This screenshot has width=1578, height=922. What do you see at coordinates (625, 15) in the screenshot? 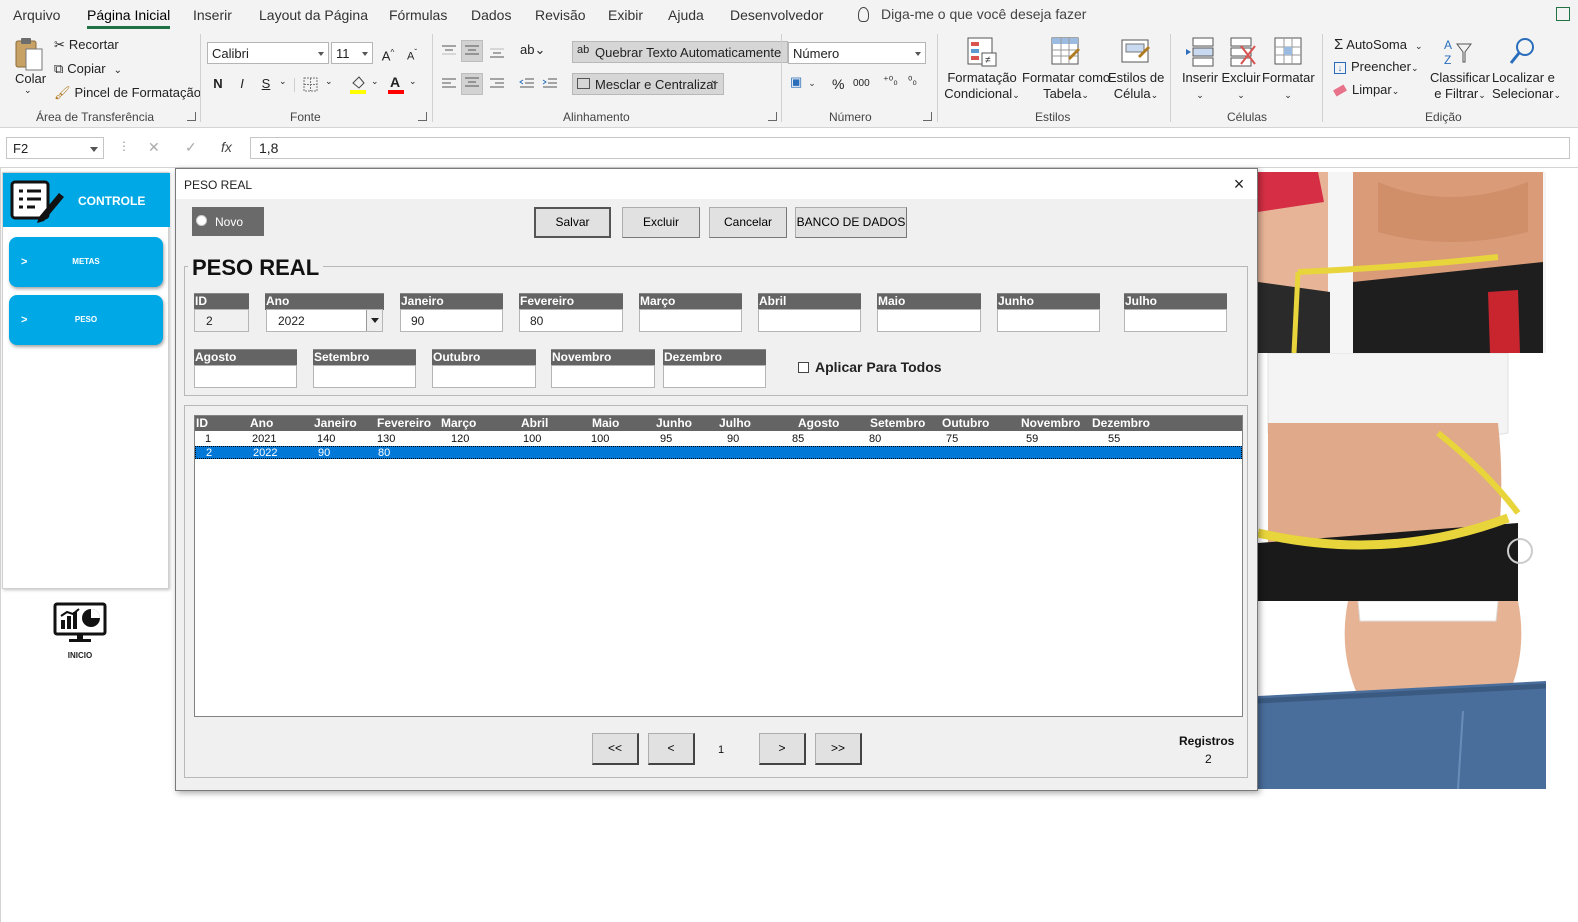
I see `tab-exibir: Exibir` at bounding box center [625, 15].